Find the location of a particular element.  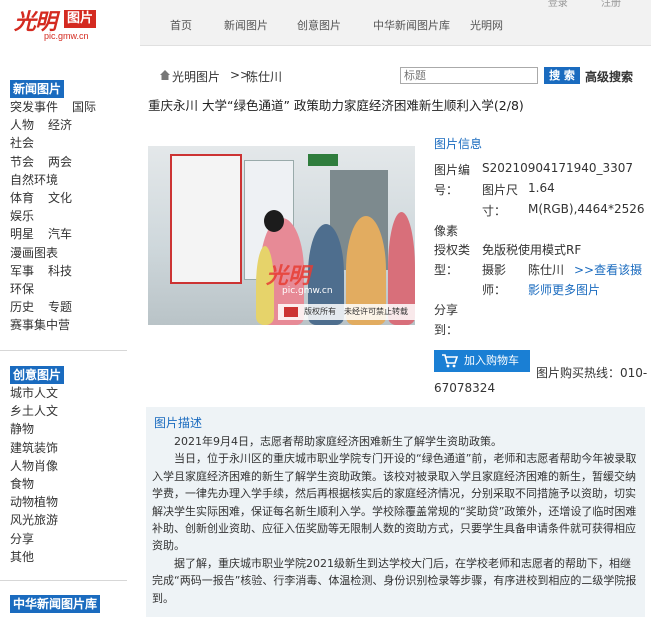

creative-link: 食物 is located at coordinates (22, 484).